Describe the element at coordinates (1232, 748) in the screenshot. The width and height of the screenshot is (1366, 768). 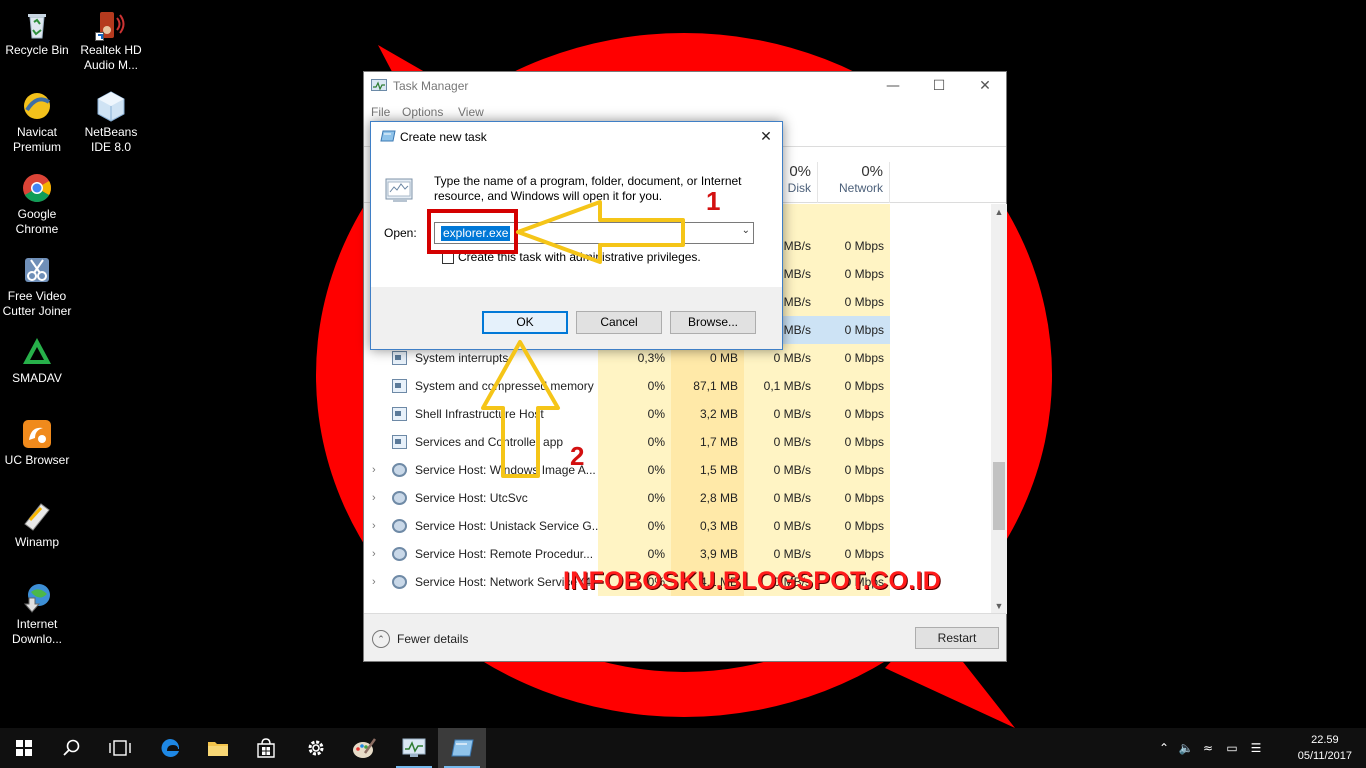
I see `battery-icon: ▭` at that location.